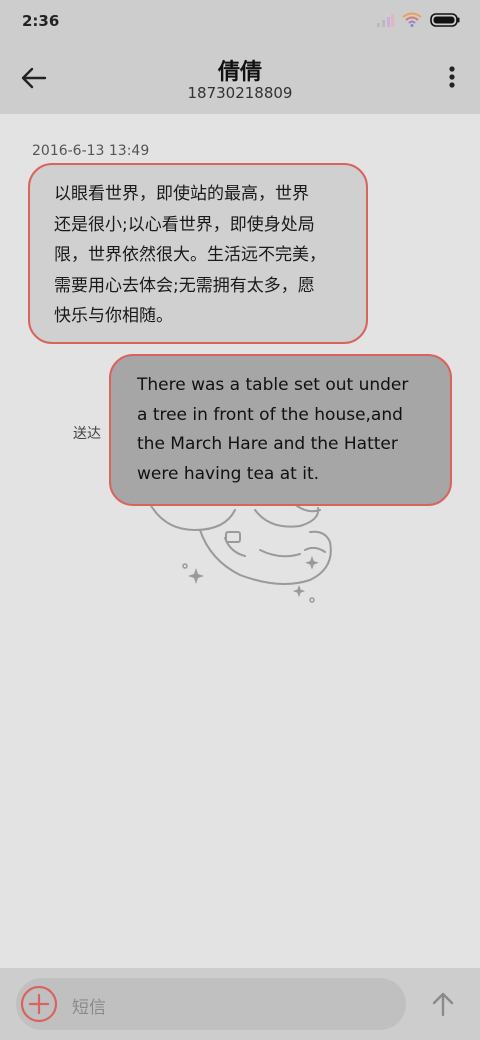 The image size is (480, 1040). I want to click on outgoing-message-line: the March Hare and the Hatter, so click(267, 444).